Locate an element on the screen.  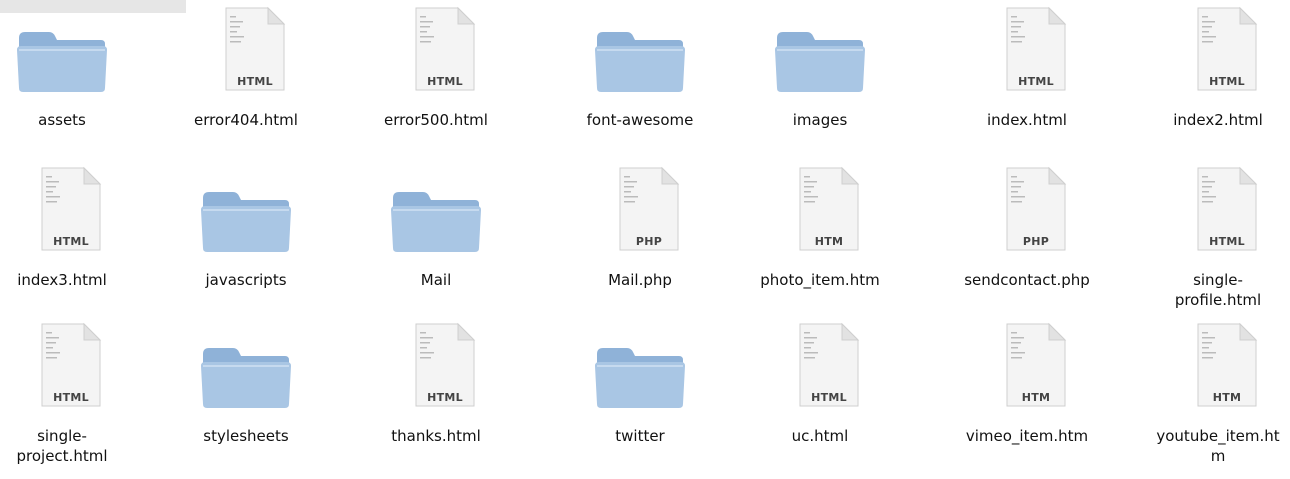
file-name-label: thanks.html is located at coordinates (436, 436).